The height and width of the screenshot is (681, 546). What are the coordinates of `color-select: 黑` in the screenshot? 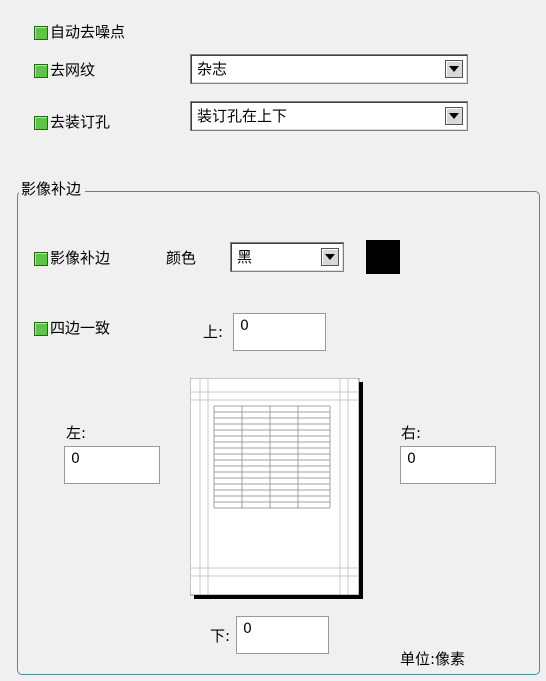 It's located at (287, 257).